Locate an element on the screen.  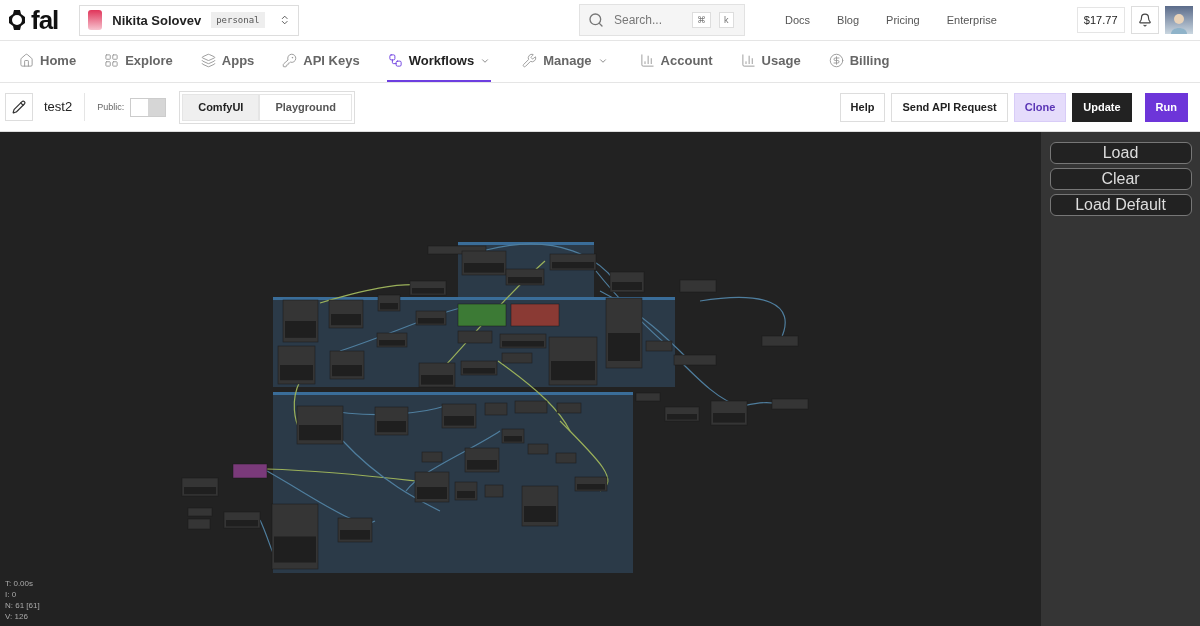
edit-button is located at coordinates (19, 107).